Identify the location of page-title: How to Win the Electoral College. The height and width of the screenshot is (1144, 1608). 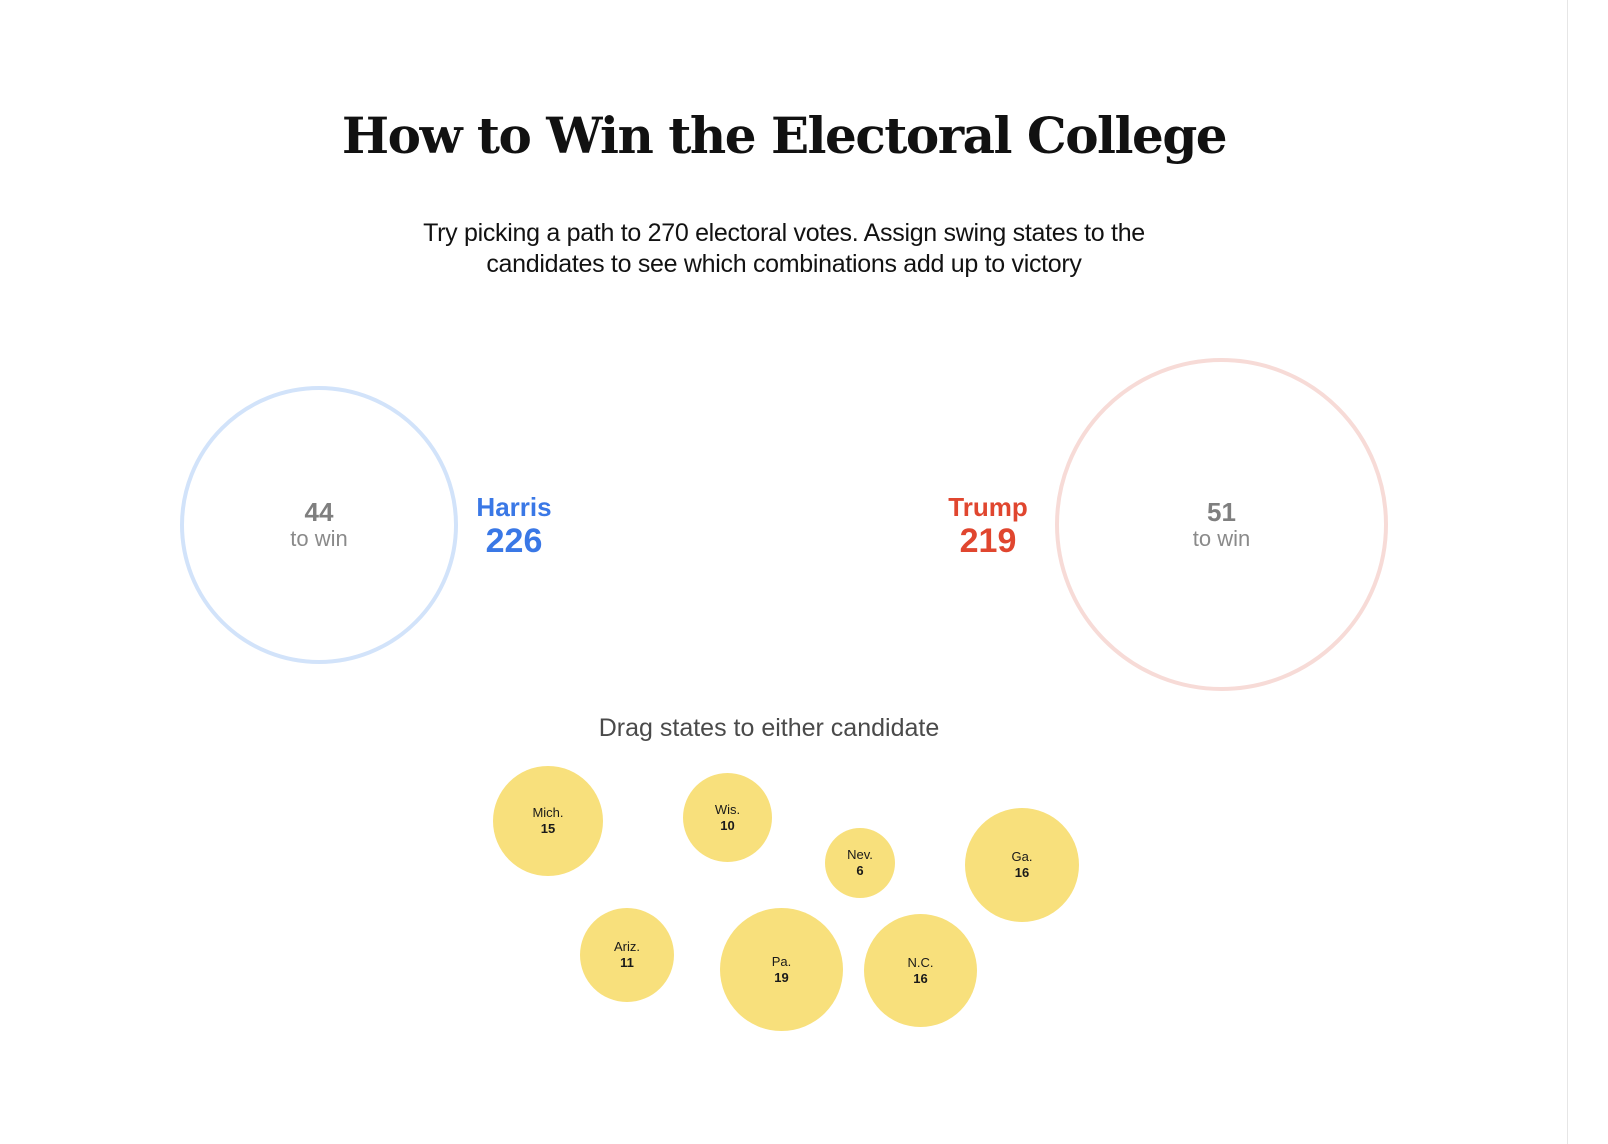
(784, 135).